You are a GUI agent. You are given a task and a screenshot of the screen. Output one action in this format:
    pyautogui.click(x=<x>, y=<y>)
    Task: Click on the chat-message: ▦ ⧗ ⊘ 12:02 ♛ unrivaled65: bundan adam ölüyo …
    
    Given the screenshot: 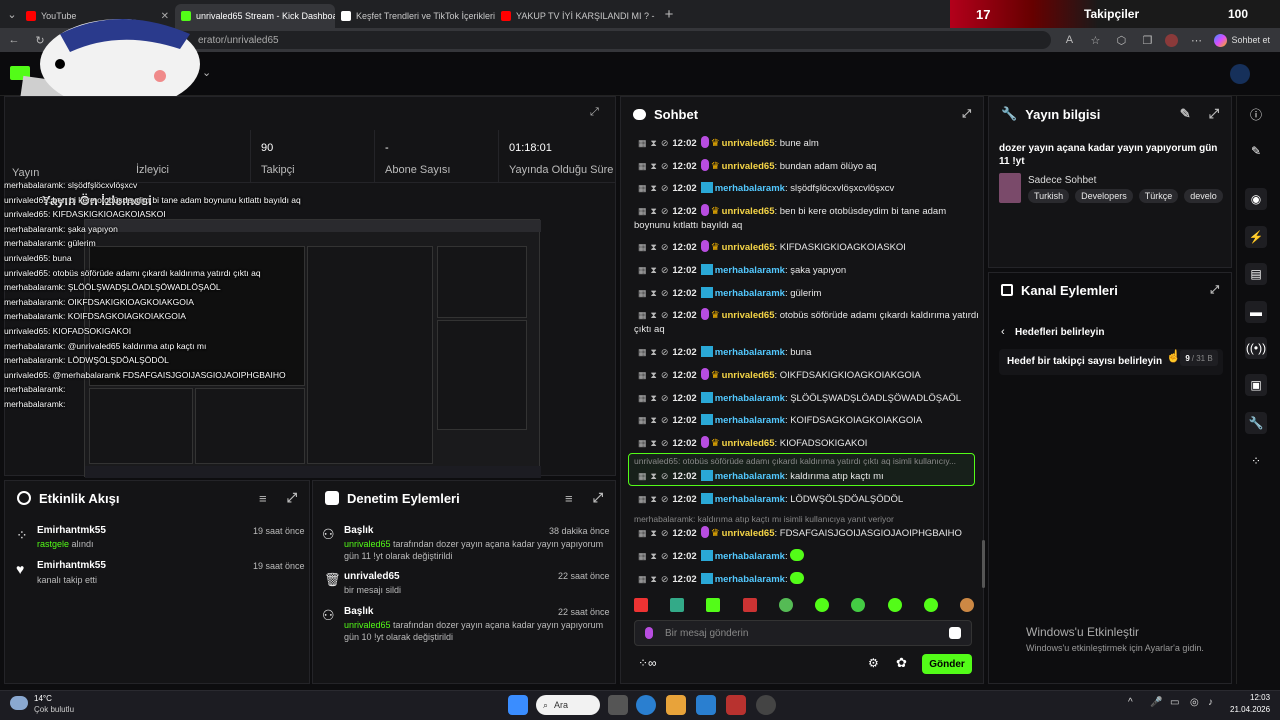 What is the action you would take?
    pyautogui.click(x=809, y=166)
    